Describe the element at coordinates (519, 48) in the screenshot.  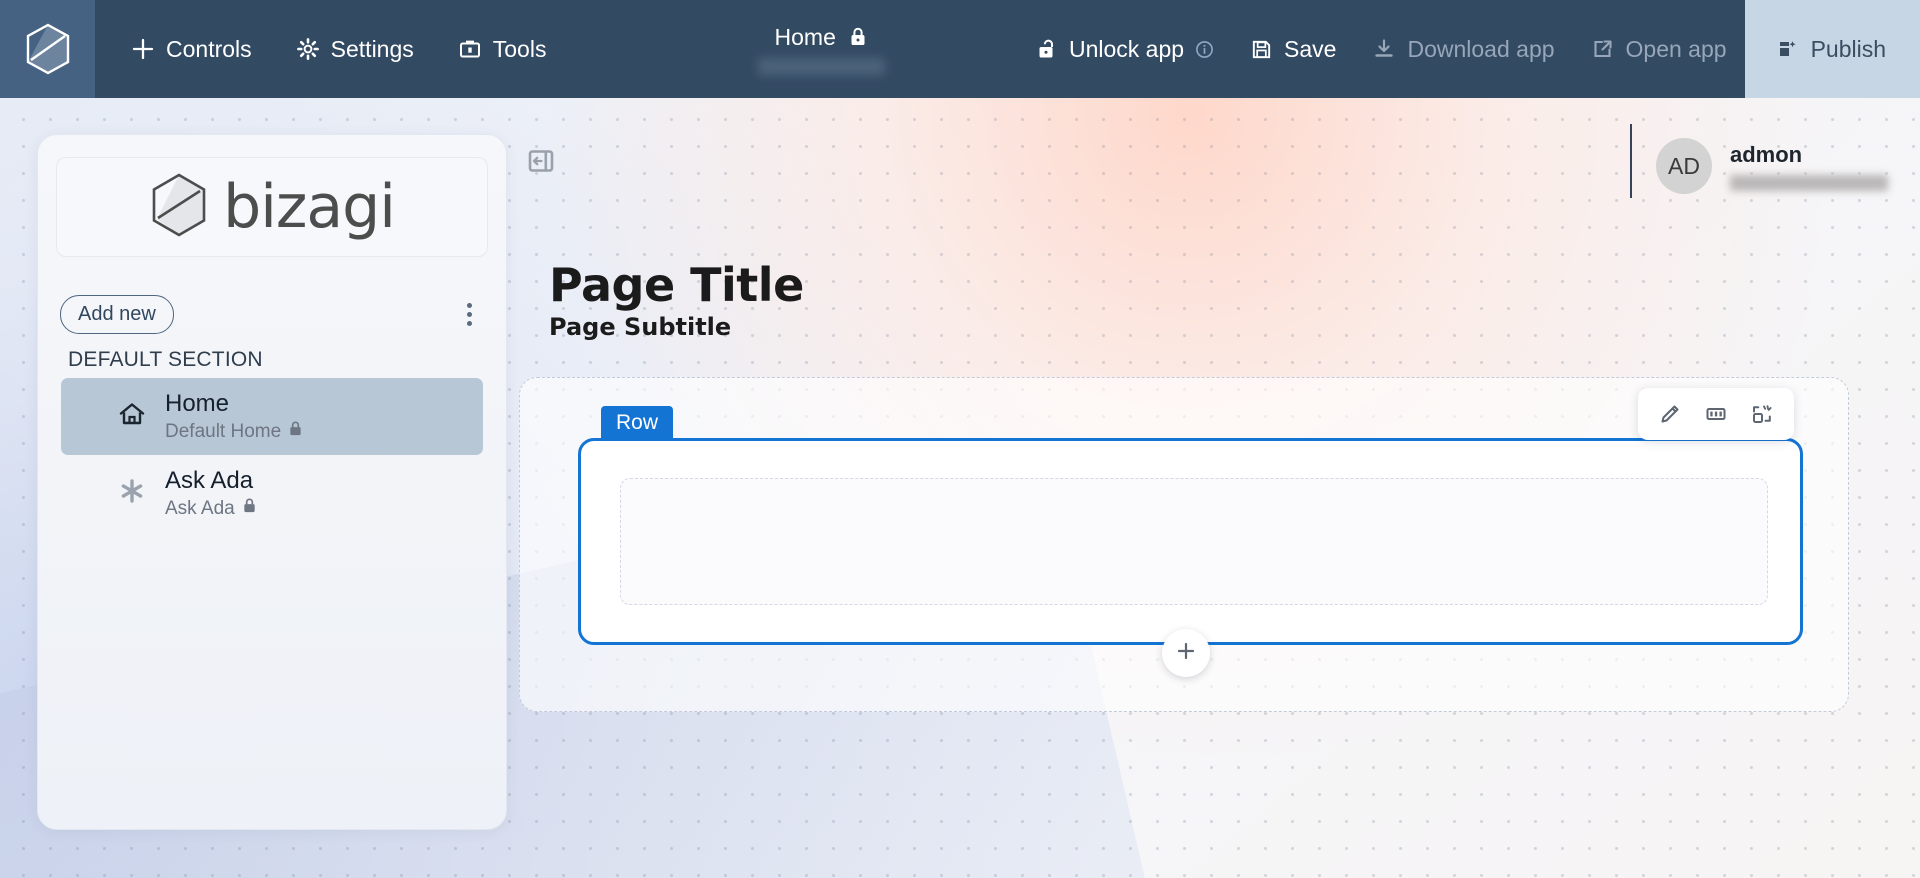
I see `toolbar-item-tools-label: Tools` at that location.